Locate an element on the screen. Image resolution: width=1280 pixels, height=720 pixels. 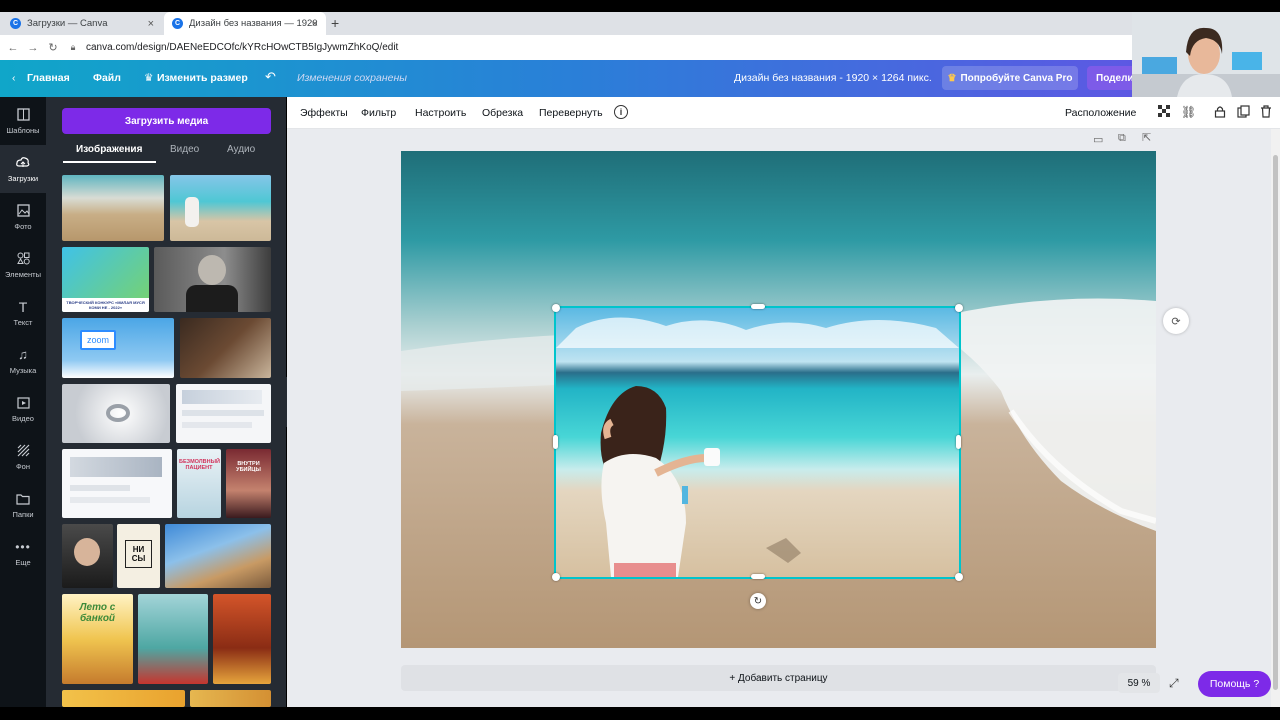
effects-button: Эффекты is located at coordinates (324, 113).